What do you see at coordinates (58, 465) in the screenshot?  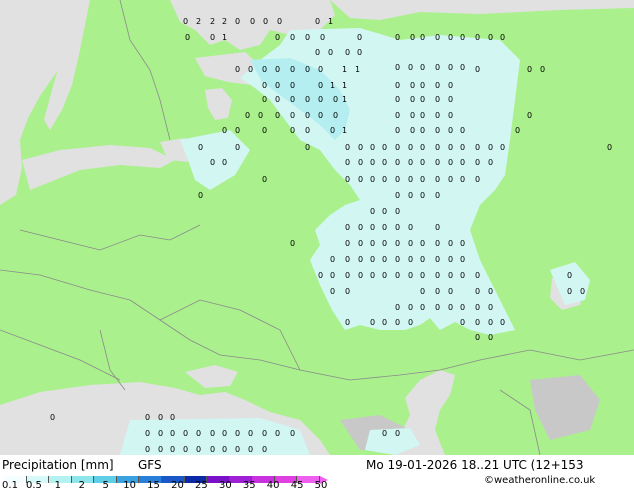 I see `map-title: Precipitation [mm]` at bounding box center [58, 465].